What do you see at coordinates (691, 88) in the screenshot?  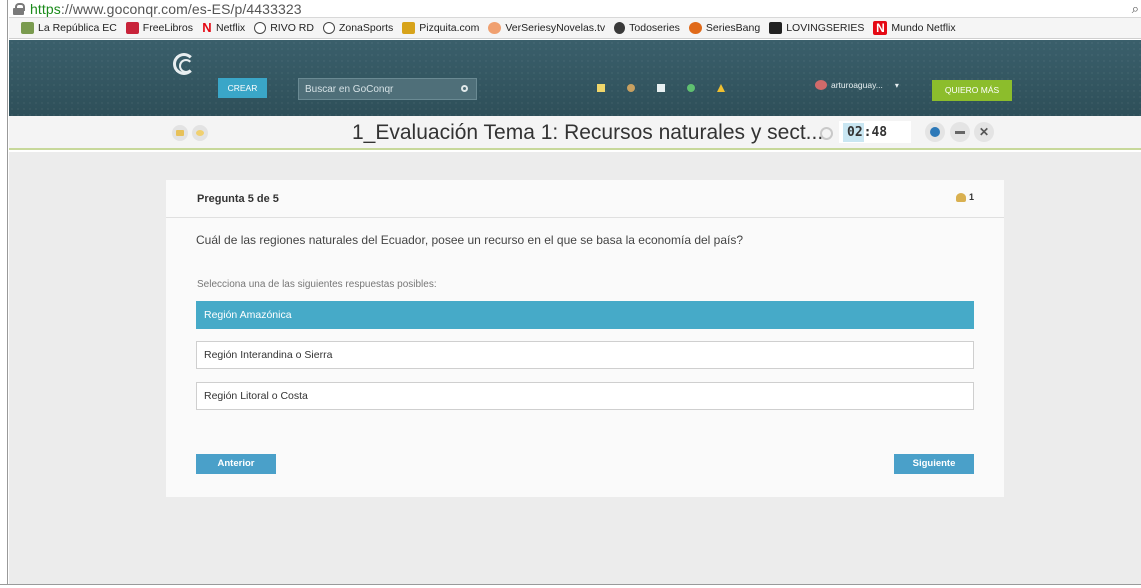 I see `add-icon` at bounding box center [691, 88].